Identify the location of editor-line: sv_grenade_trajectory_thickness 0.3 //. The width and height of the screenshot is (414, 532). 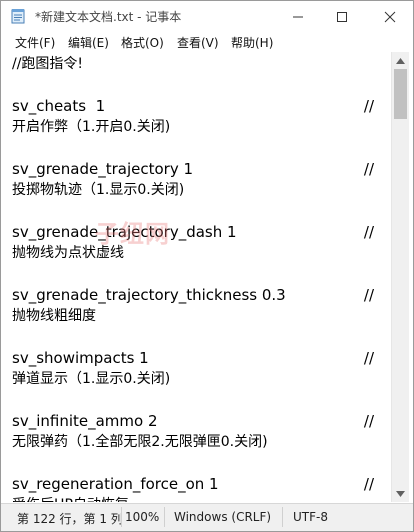
(198, 295).